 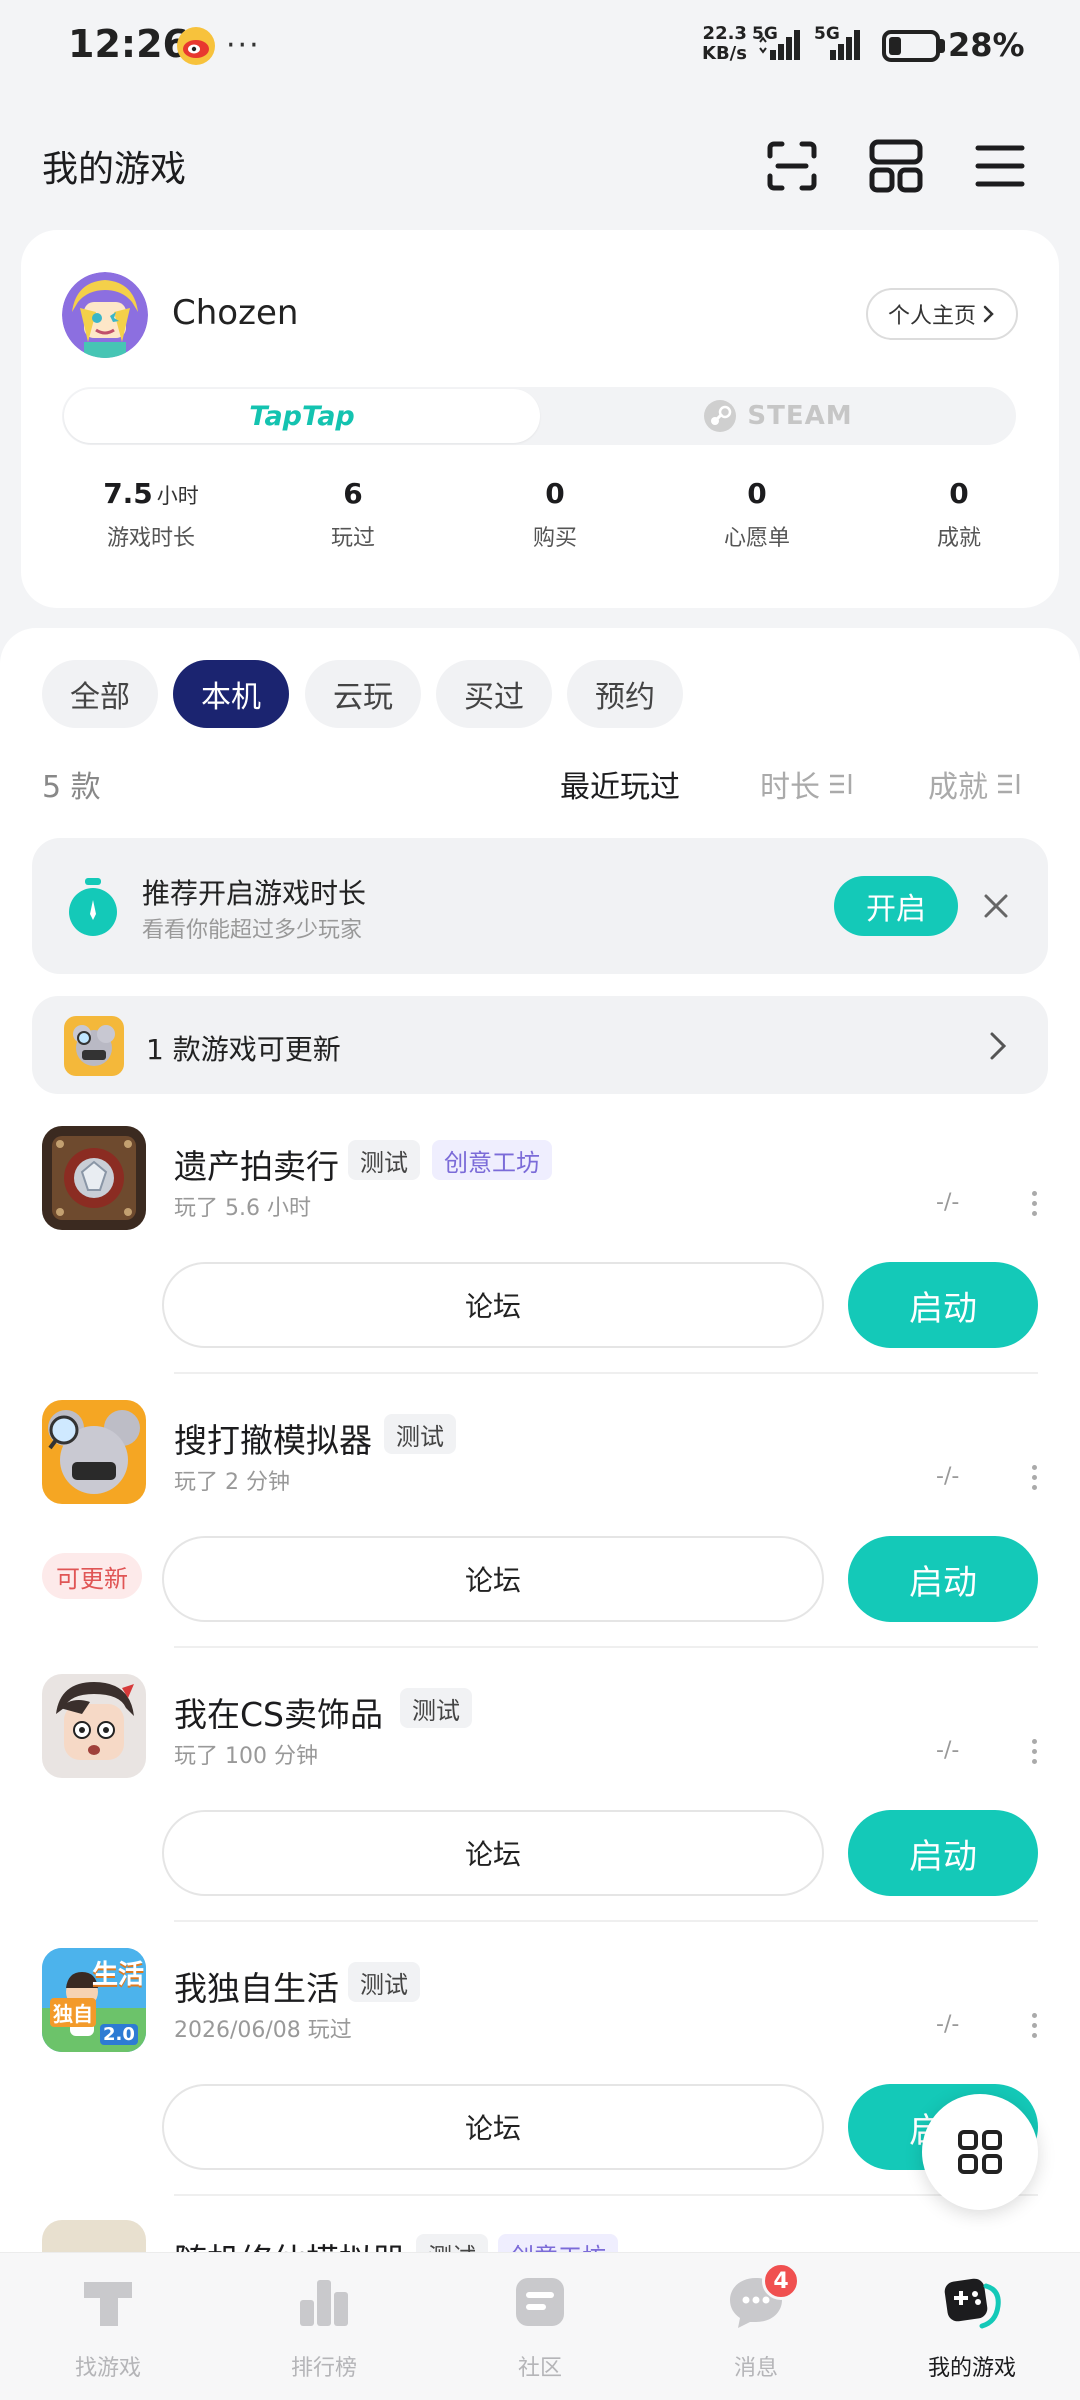 What do you see at coordinates (93, 907) in the screenshot?
I see `stopwatch-icon` at bounding box center [93, 907].